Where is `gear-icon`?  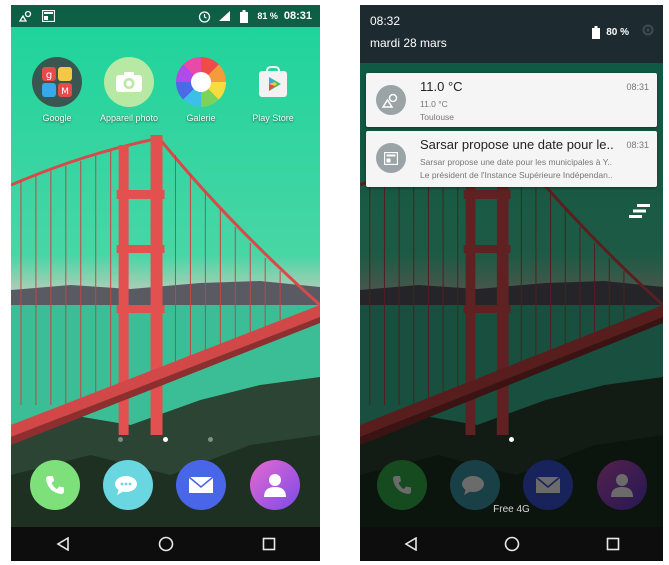
gear-icon is located at coordinates (648, 30).